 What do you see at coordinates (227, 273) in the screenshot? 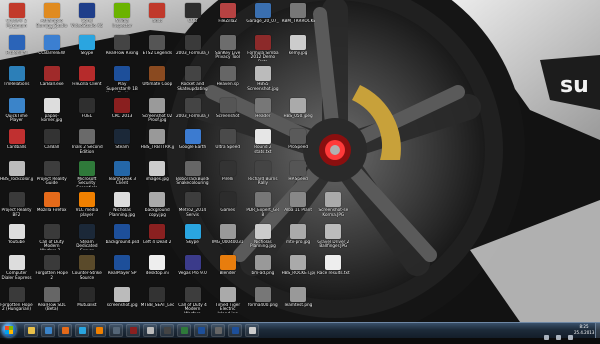
I see `desktop-icon-label: Blender` at bounding box center [227, 273].